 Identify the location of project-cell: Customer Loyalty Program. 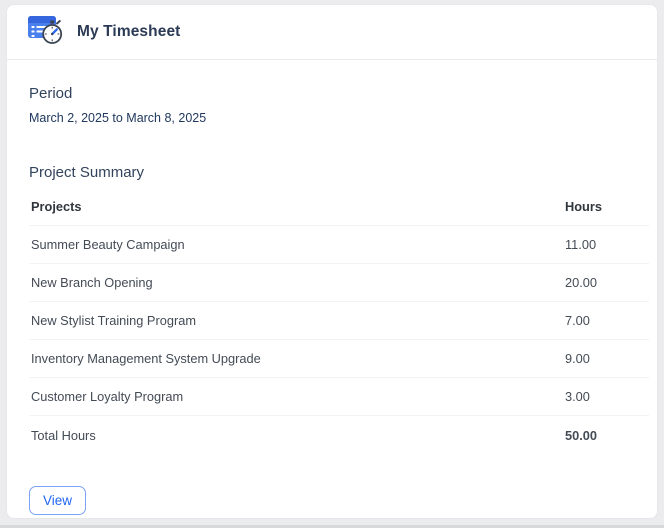
(296, 396).